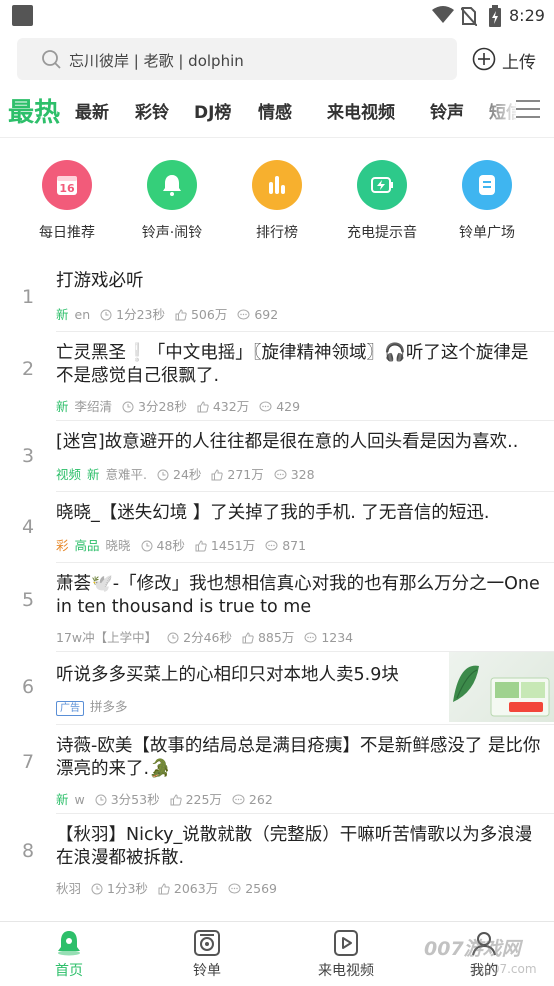 The image size is (554, 986). I want to click on quick-ringtone-alarm: 铃声·闹铃, so click(172, 201).